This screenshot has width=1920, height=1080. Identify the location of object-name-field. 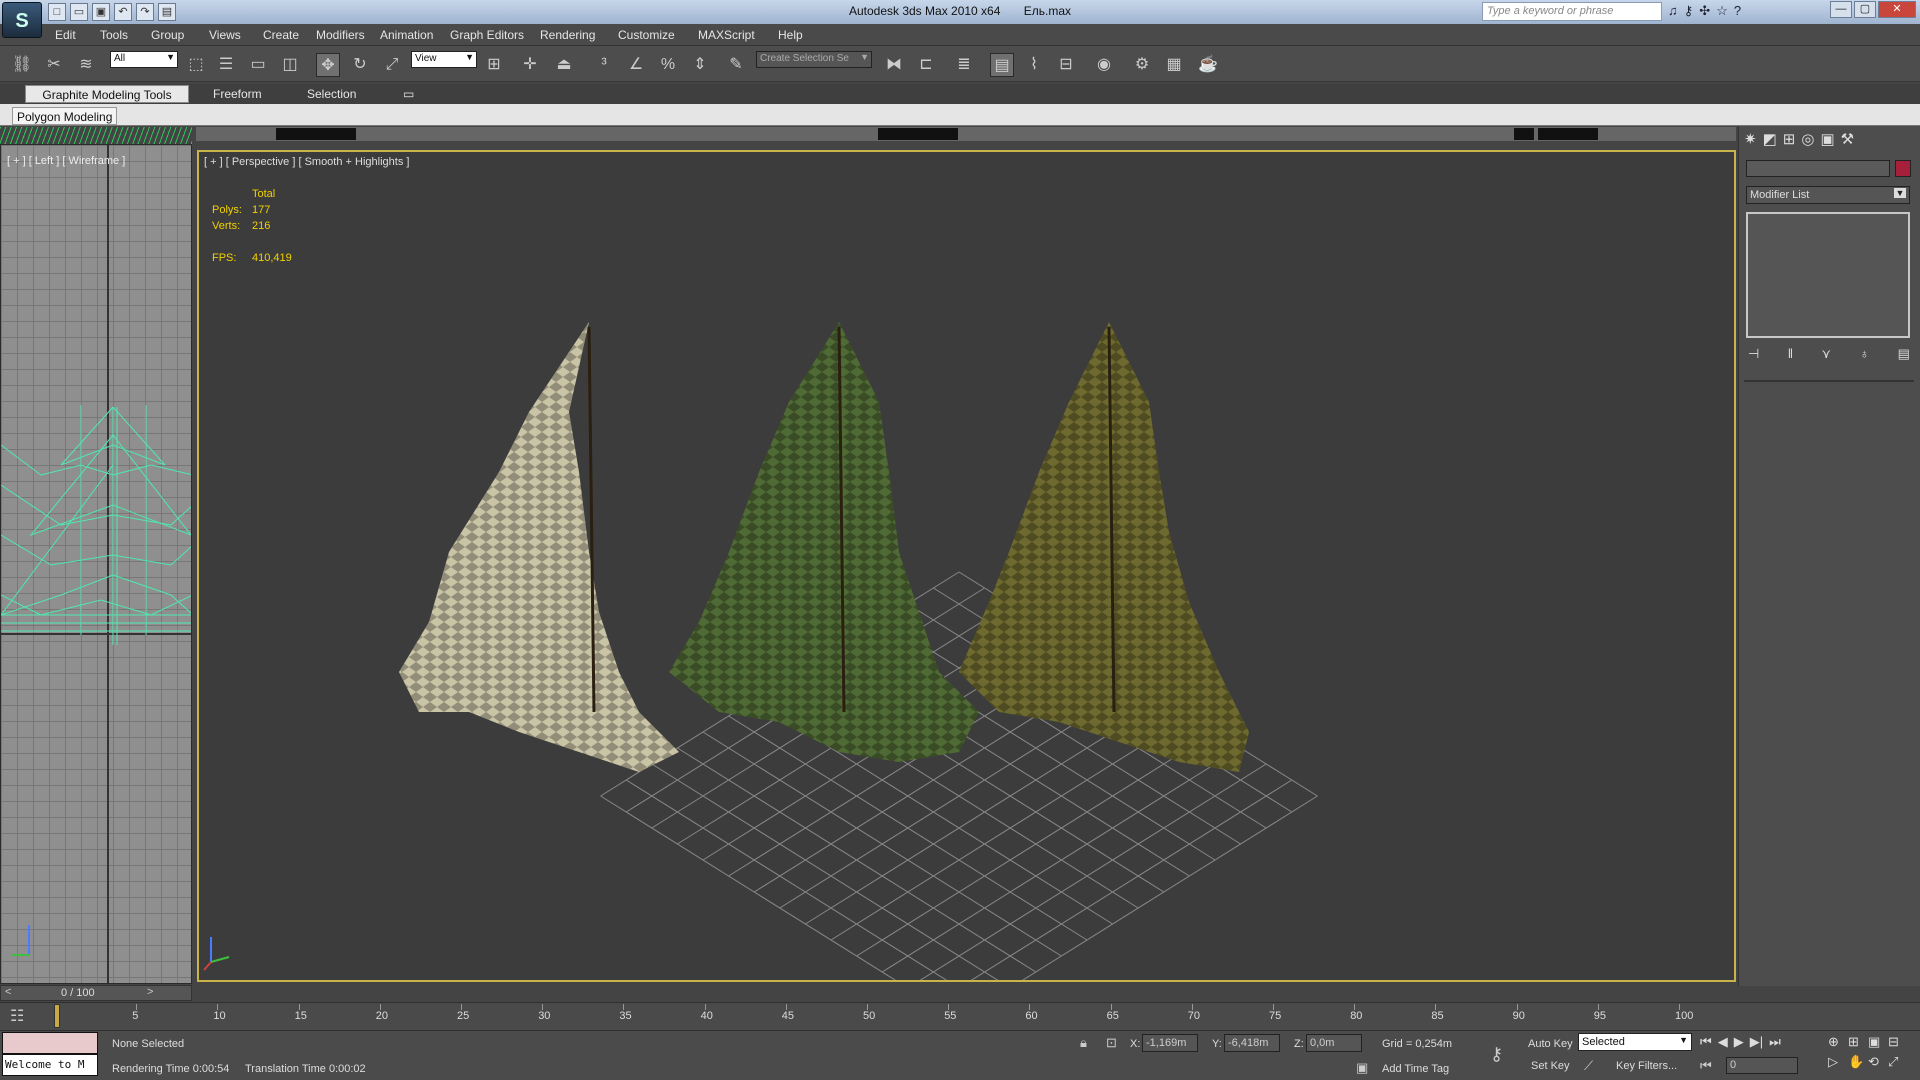
(1818, 168).